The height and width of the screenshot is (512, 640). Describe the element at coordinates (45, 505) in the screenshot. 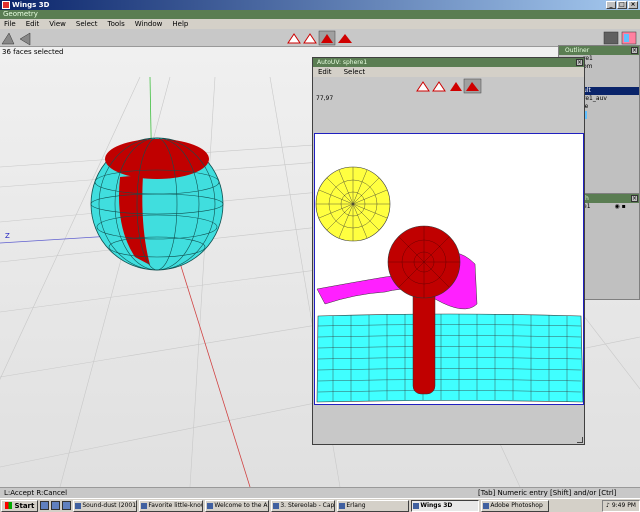

I see `quicklaunch-ie-icon` at that location.